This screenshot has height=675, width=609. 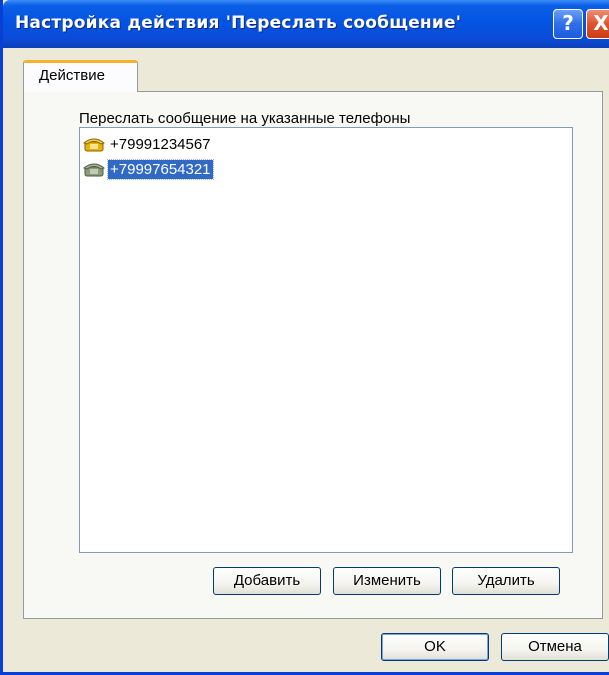 What do you see at coordinates (387, 581) in the screenshot?
I see `edit-button: Изменить` at bounding box center [387, 581].